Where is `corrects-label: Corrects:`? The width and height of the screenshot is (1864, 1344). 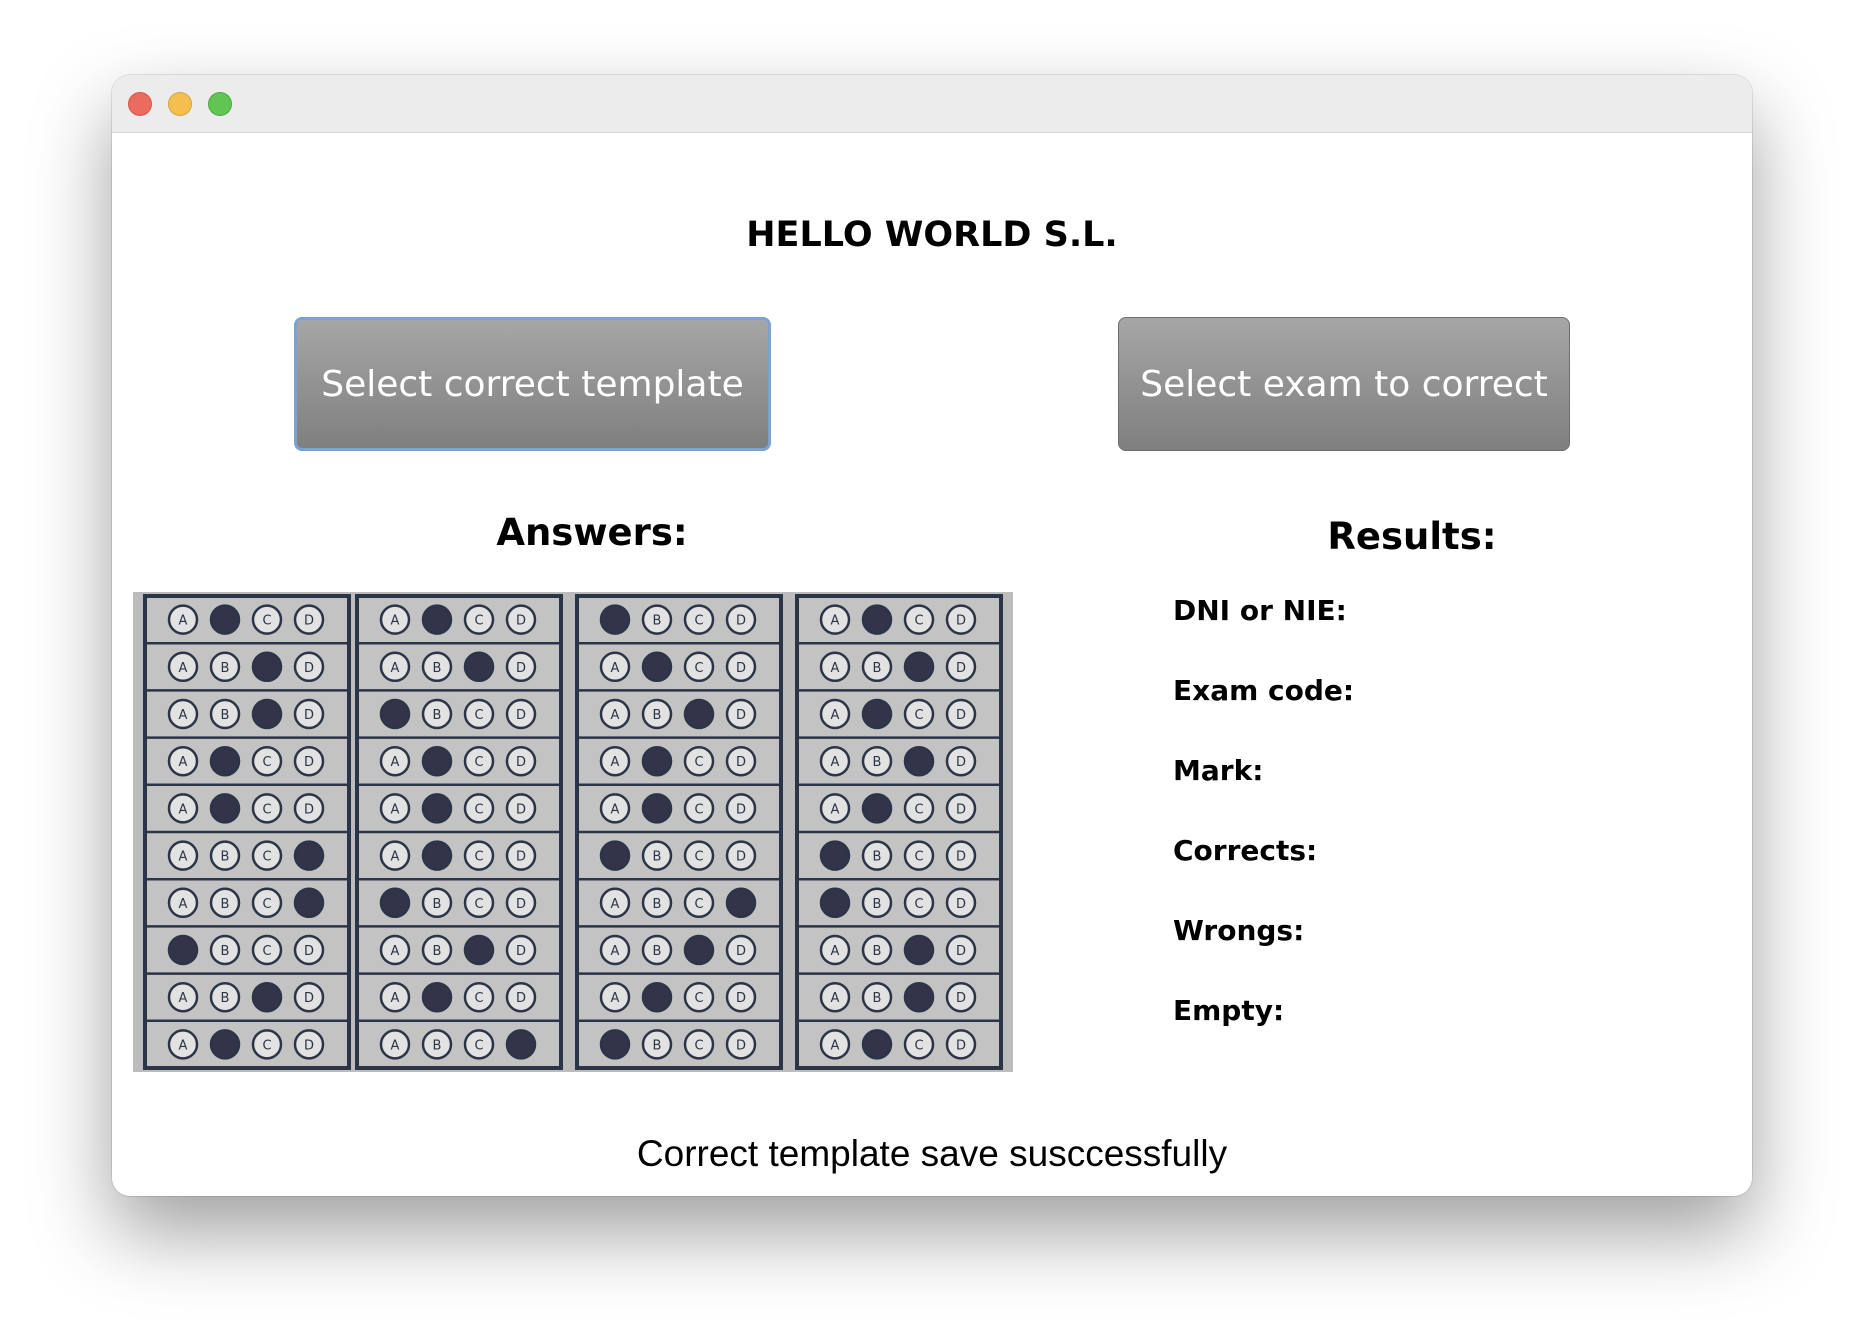
corrects-label: Corrects: is located at coordinates (1245, 850).